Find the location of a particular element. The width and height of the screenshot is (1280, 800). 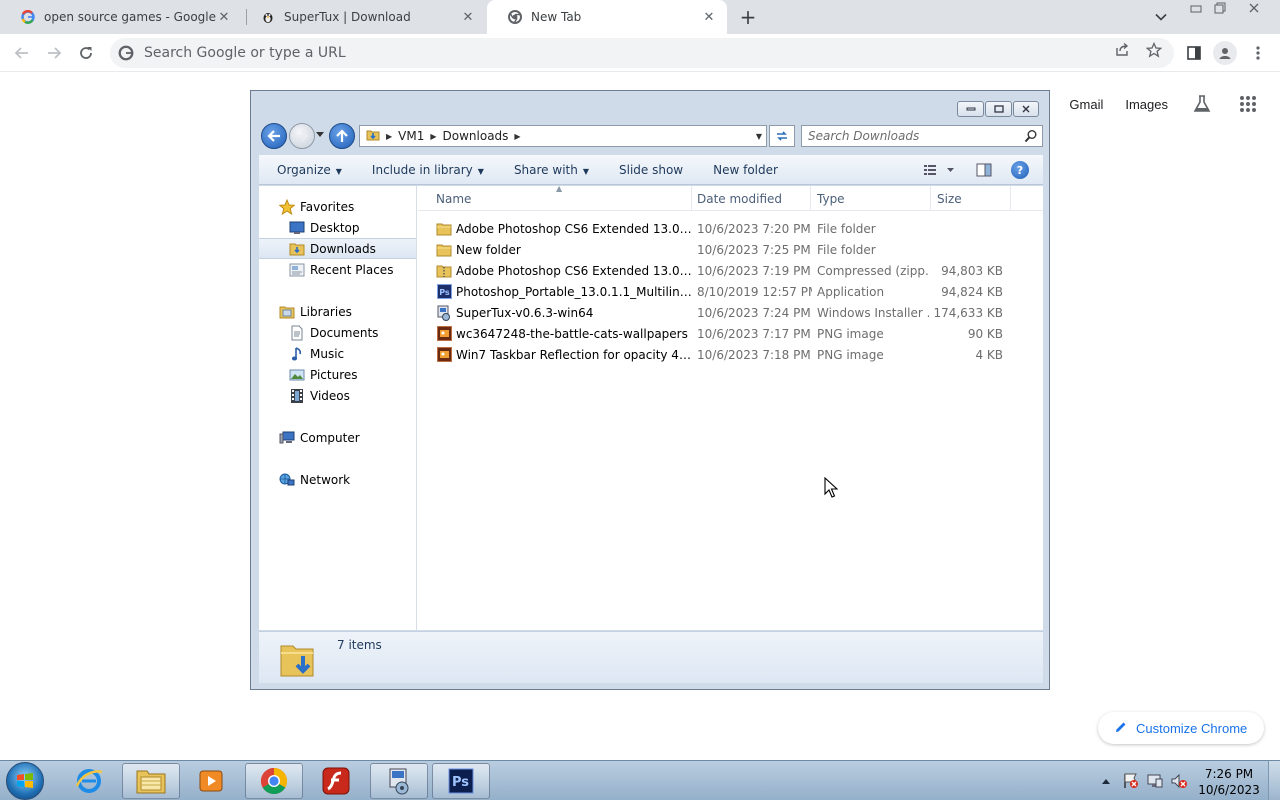

breadcrumb-item: Downloads is located at coordinates (476, 136).